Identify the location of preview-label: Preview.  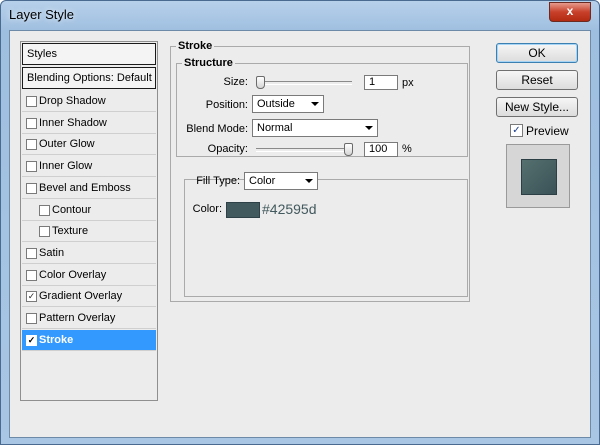
(547, 131).